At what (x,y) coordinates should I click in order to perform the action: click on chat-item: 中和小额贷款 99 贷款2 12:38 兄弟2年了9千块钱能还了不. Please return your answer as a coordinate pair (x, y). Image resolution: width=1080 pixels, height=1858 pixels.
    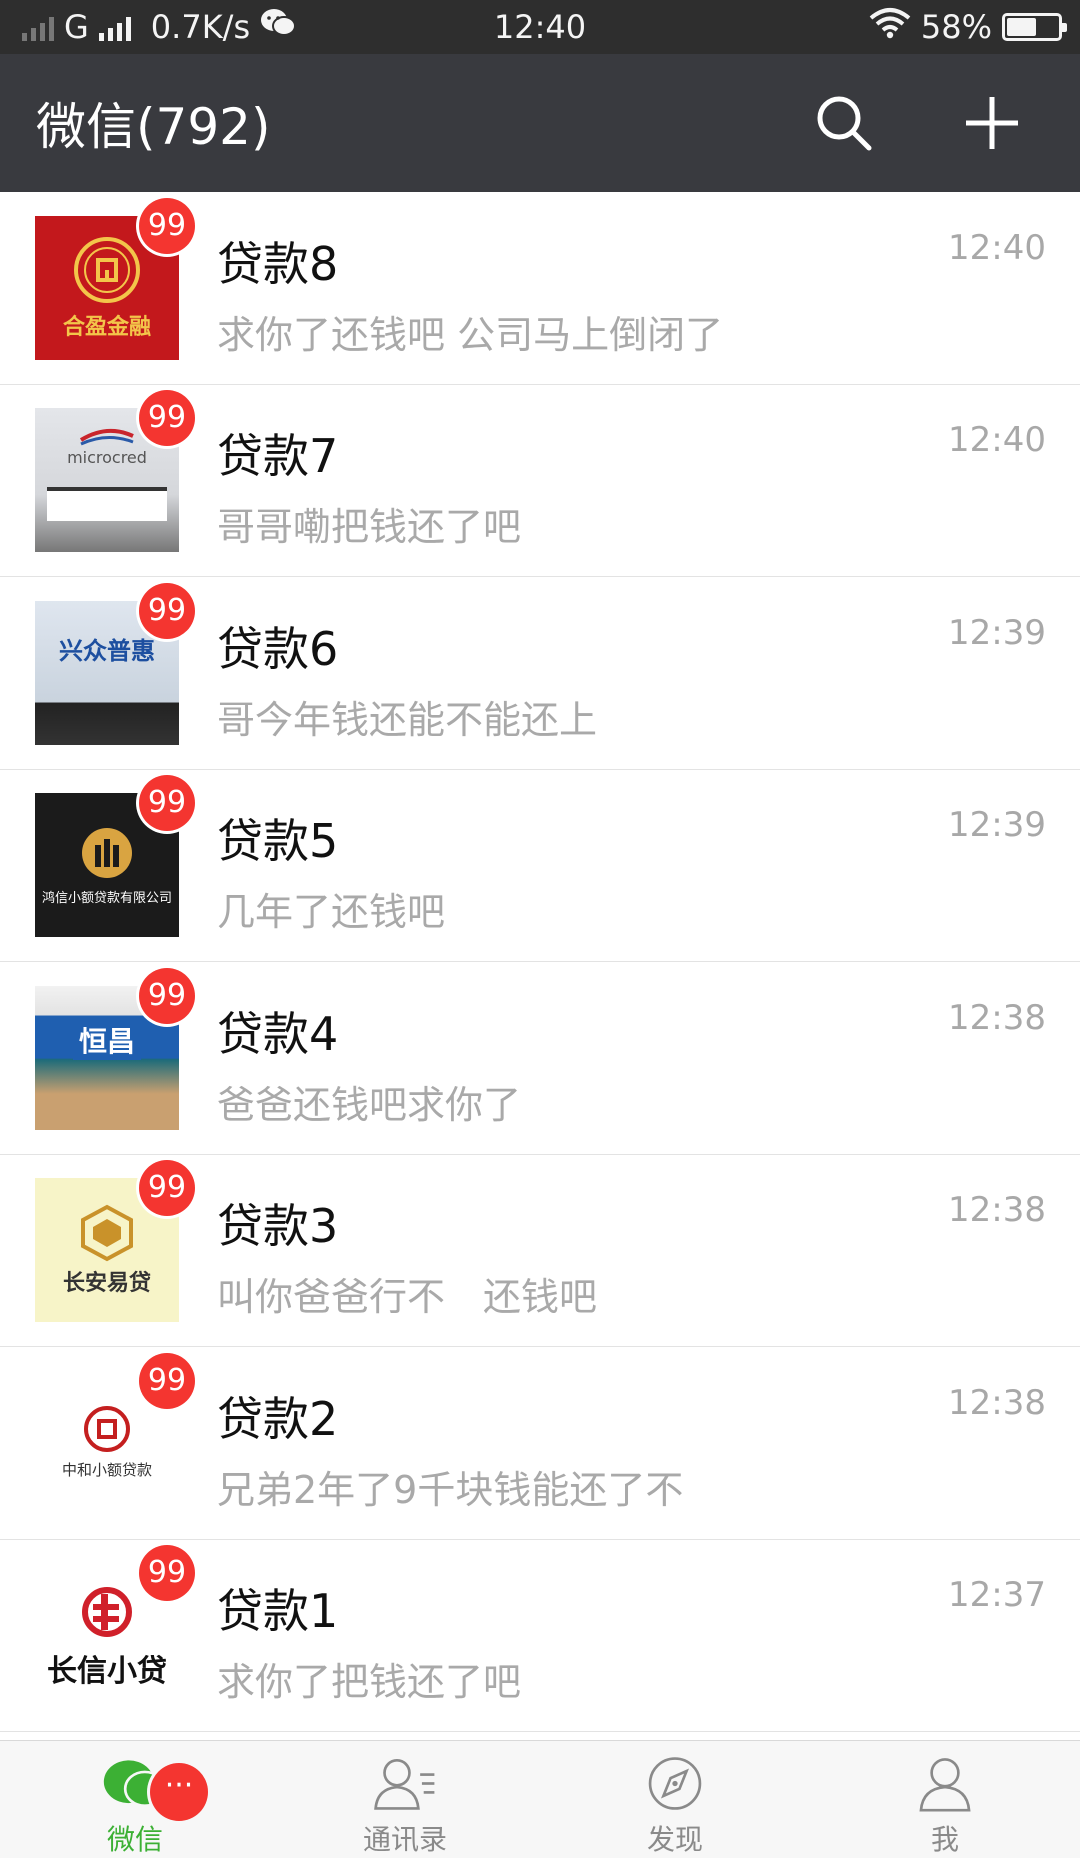
    Looking at the image, I should click on (540, 1443).